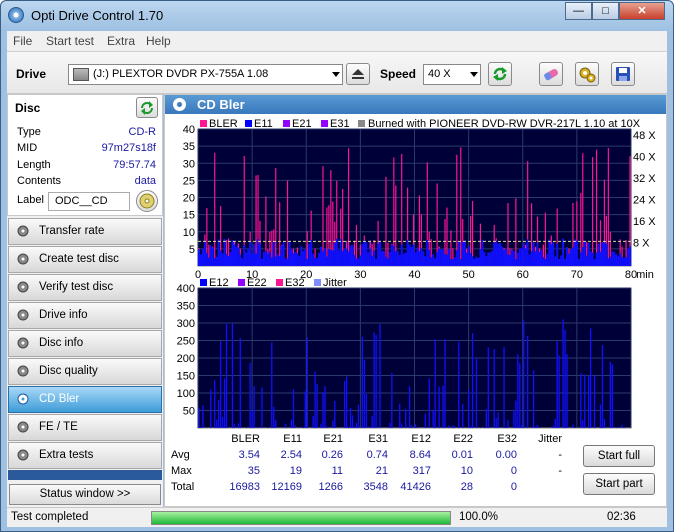 Image resolution: width=674 pixels, height=532 pixels. Describe the element at coordinates (59, 399) in the screenshot. I see `nav-label: CD Bler` at that location.